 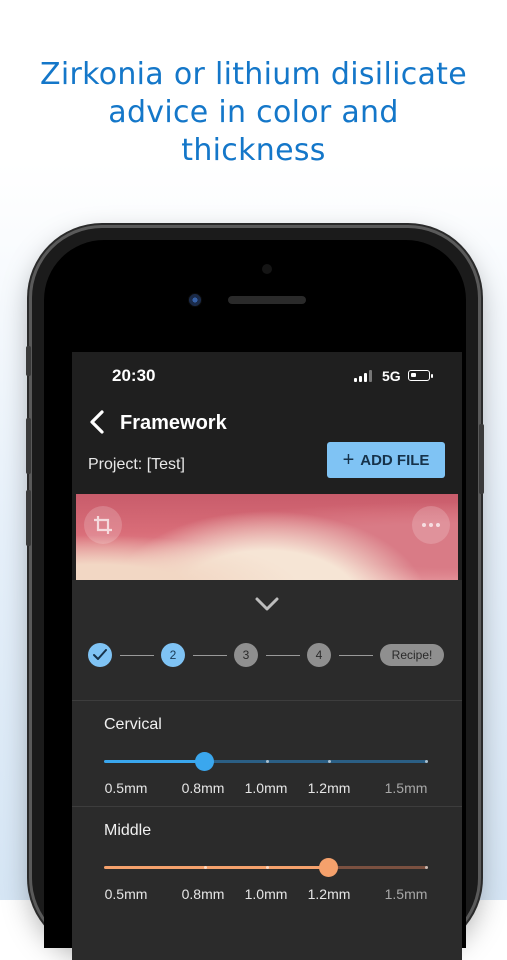 What do you see at coordinates (391, 376) in the screenshot?
I see `network-label: 5G` at bounding box center [391, 376].